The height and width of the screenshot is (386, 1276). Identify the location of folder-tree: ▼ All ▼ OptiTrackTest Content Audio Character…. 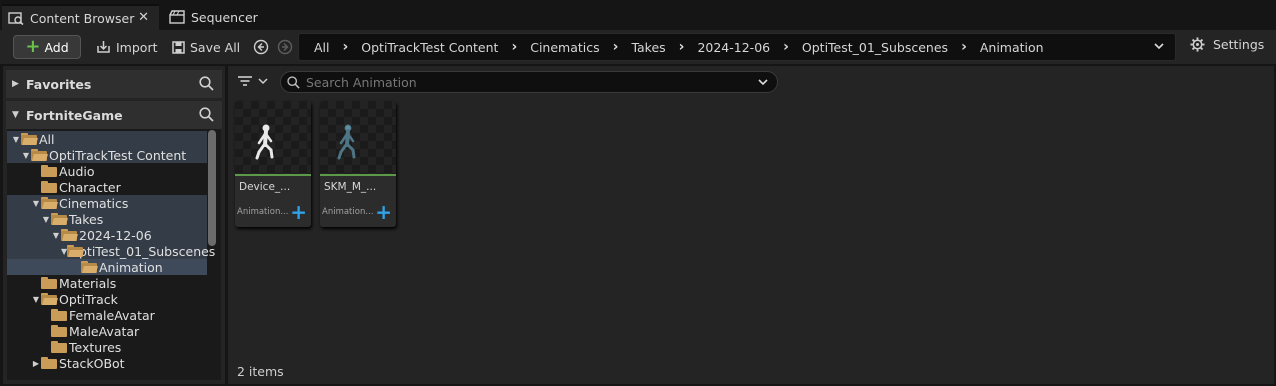
(114, 254).